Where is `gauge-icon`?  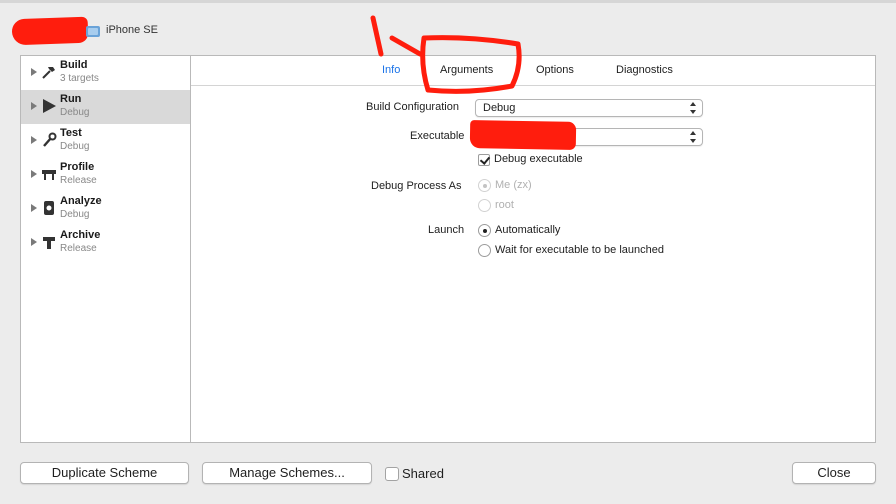
gauge-icon is located at coordinates (49, 174).